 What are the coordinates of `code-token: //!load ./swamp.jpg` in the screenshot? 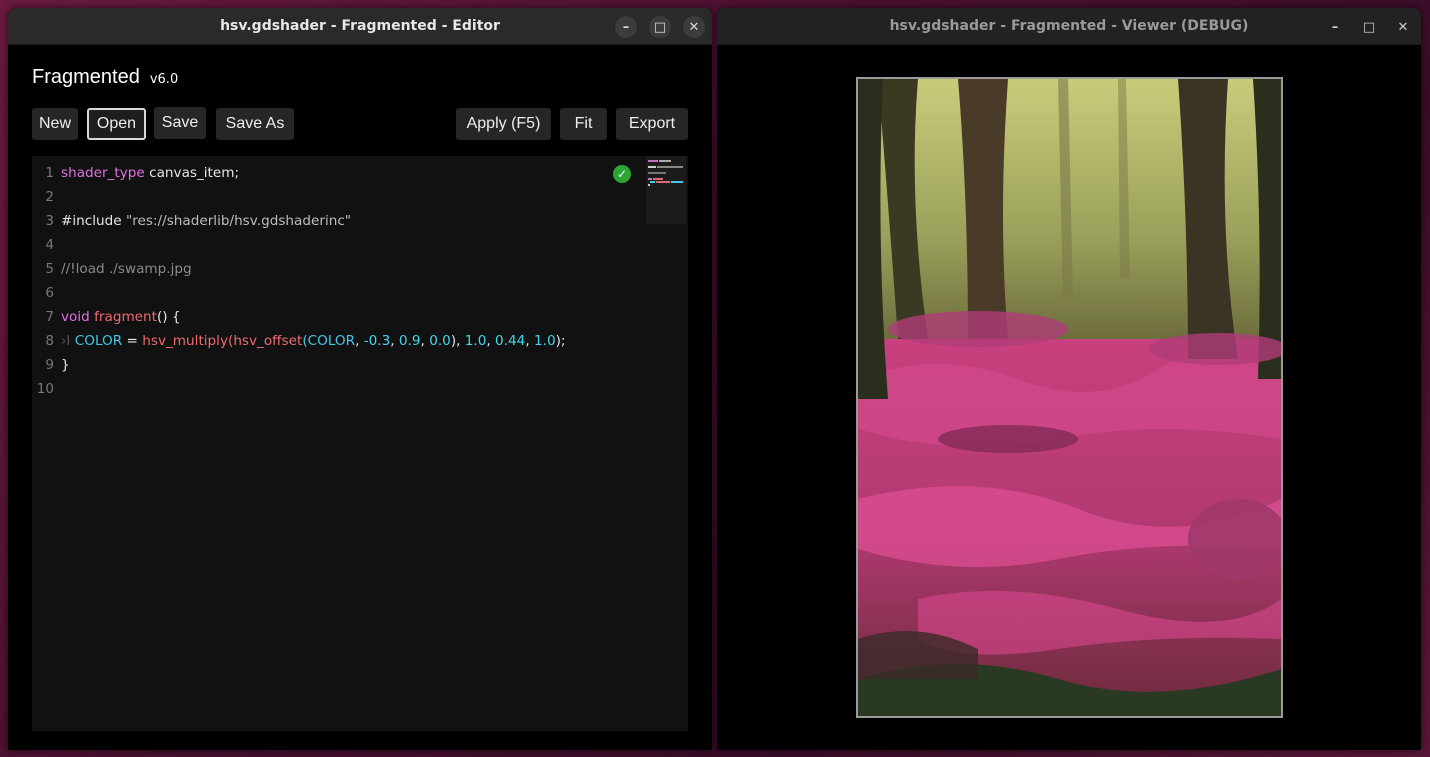 It's located at (126, 269).